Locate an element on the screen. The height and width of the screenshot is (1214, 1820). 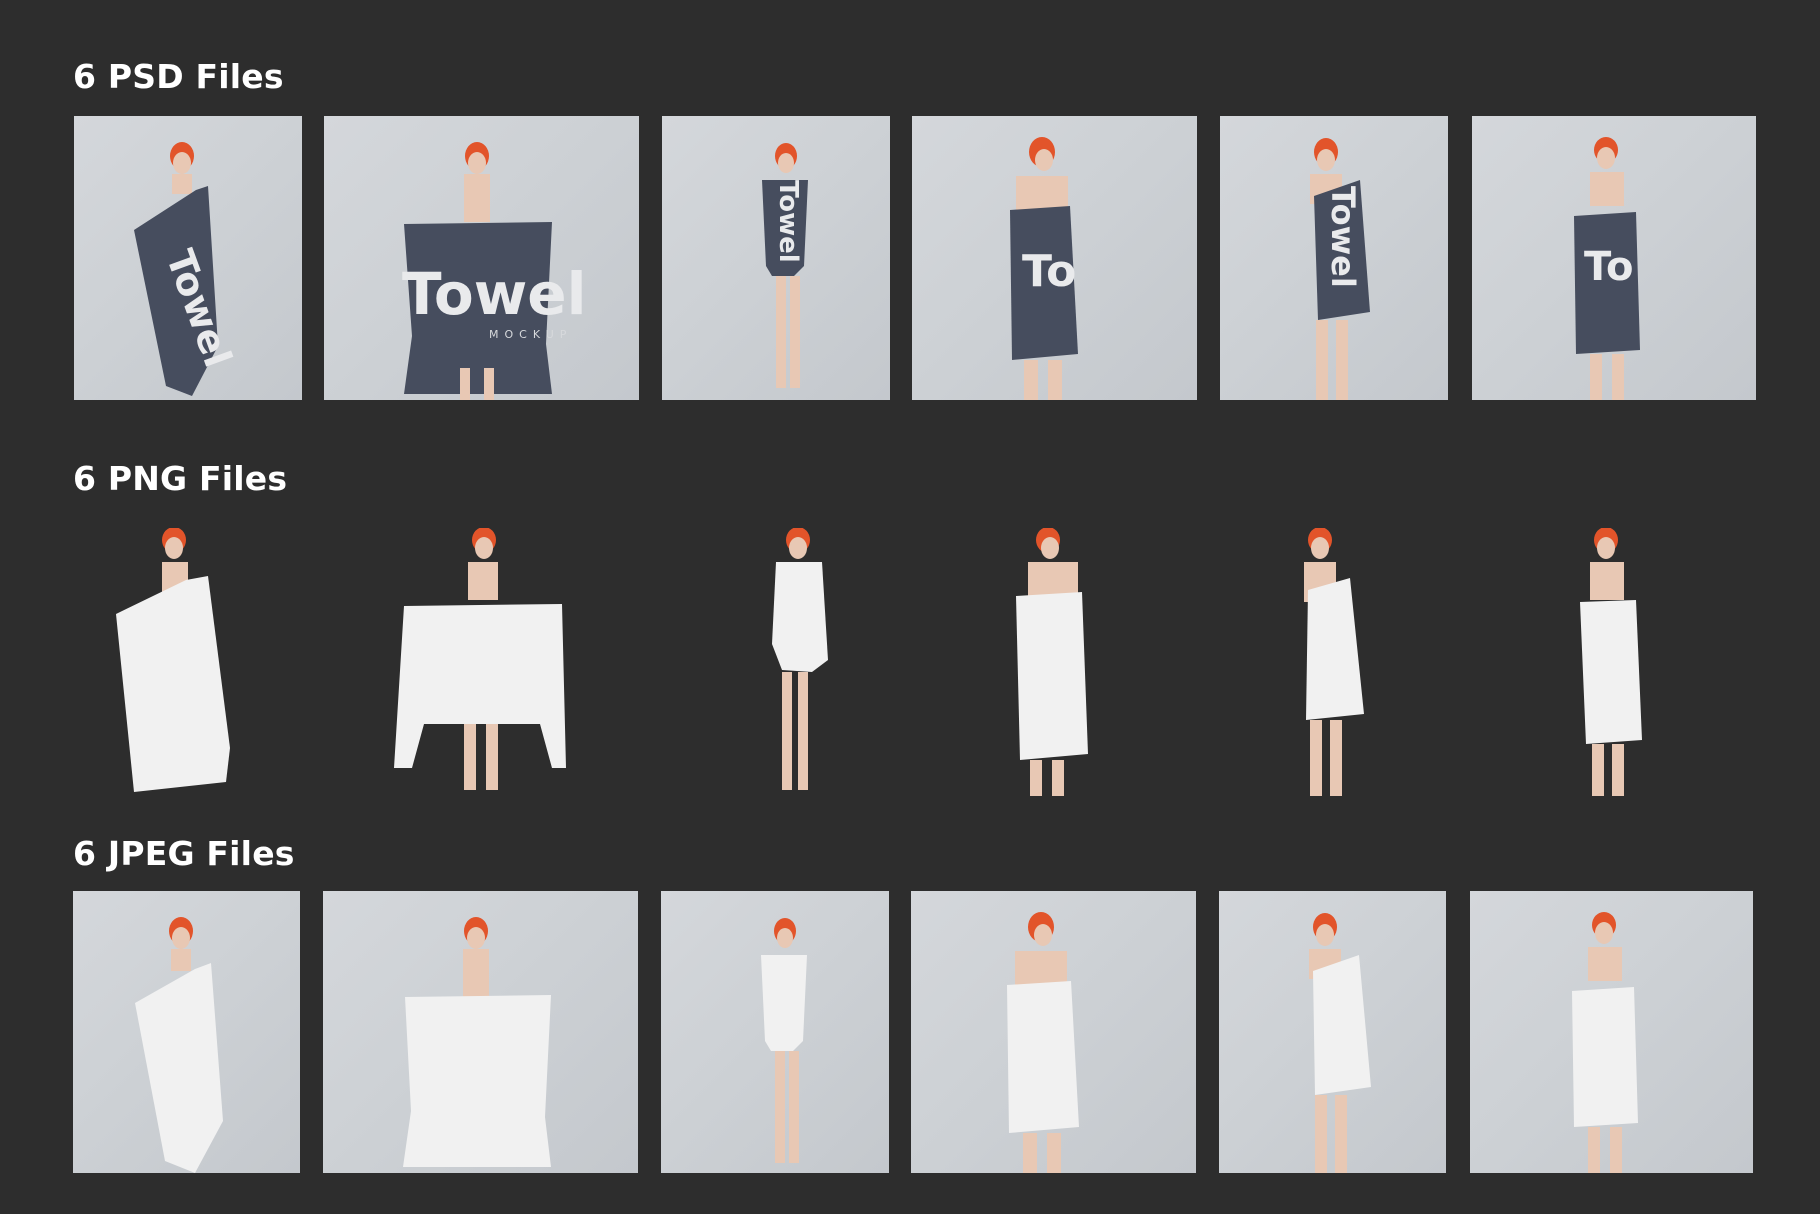
svg-text: MOCKUP is located at coordinates (530, 334).